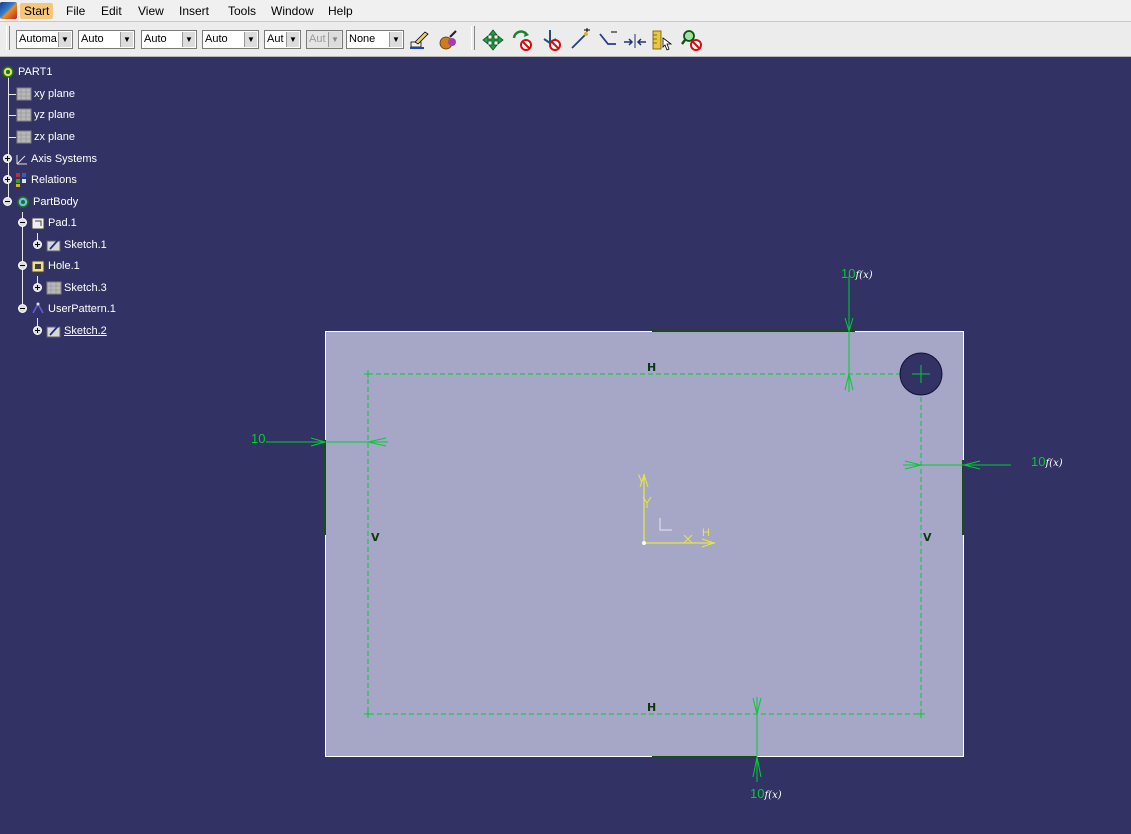 The height and width of the screenshot is (834, 1131). I want to click on dimension-left: 10, so click(258, 438).